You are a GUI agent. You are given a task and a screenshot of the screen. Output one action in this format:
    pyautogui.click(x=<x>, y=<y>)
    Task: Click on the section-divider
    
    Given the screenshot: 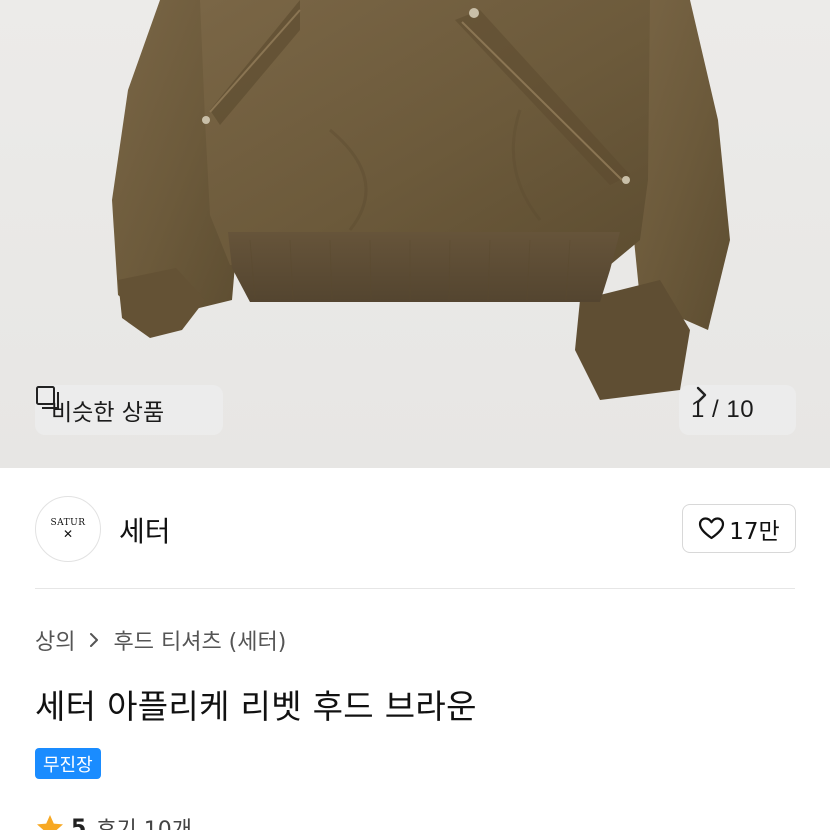 What is the action you would take?
    pyautogui.click(x=415, y=588)
    